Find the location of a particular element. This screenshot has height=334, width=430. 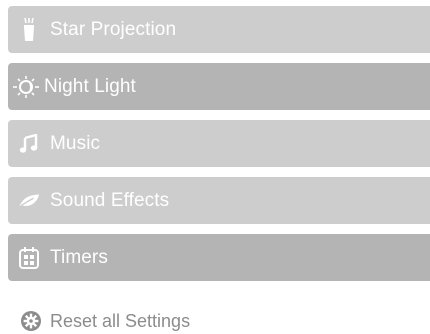

menu-item-timers: Timers is located at coordinates (219, 257).